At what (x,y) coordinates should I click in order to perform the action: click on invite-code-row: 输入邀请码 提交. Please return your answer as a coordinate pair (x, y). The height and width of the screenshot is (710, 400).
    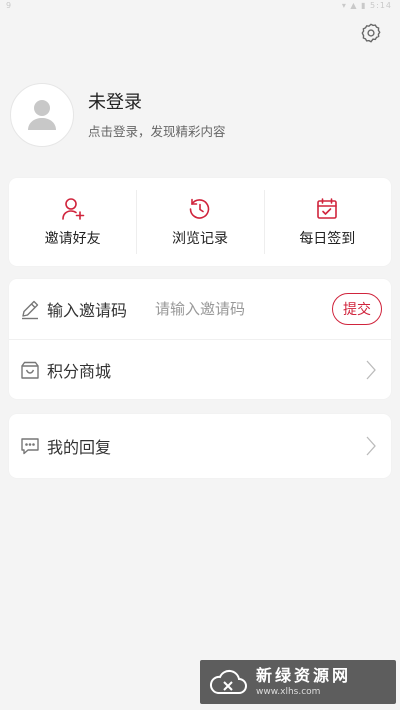
    Looking at the image, I should click on (200, 309).